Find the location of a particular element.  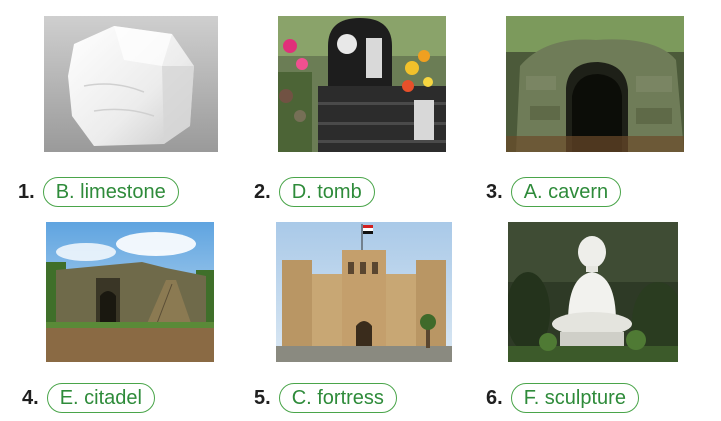

sculpture-image is located at coordinates (593, 292).